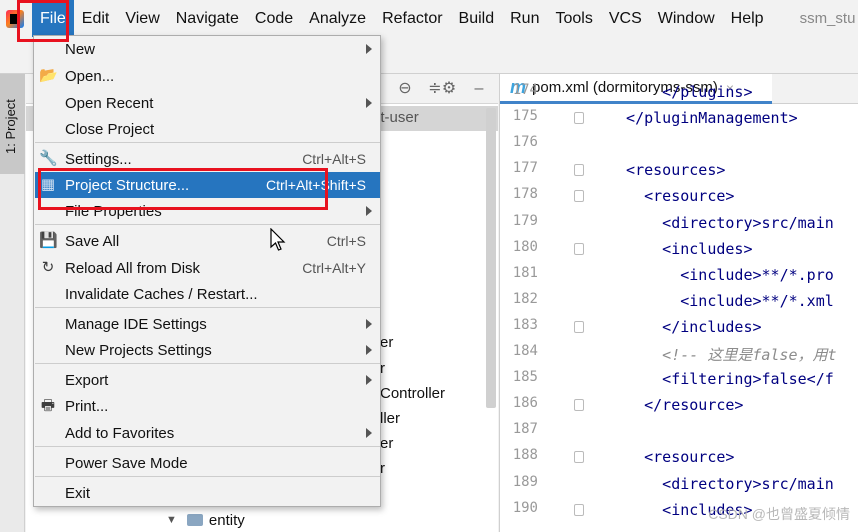 Image resolution: width=858 pixels, height=532 pixels. What do you see at coordinates (524, 18) in the screenshot?
I see `menu-run: Run` at bounding box center [524, 18].